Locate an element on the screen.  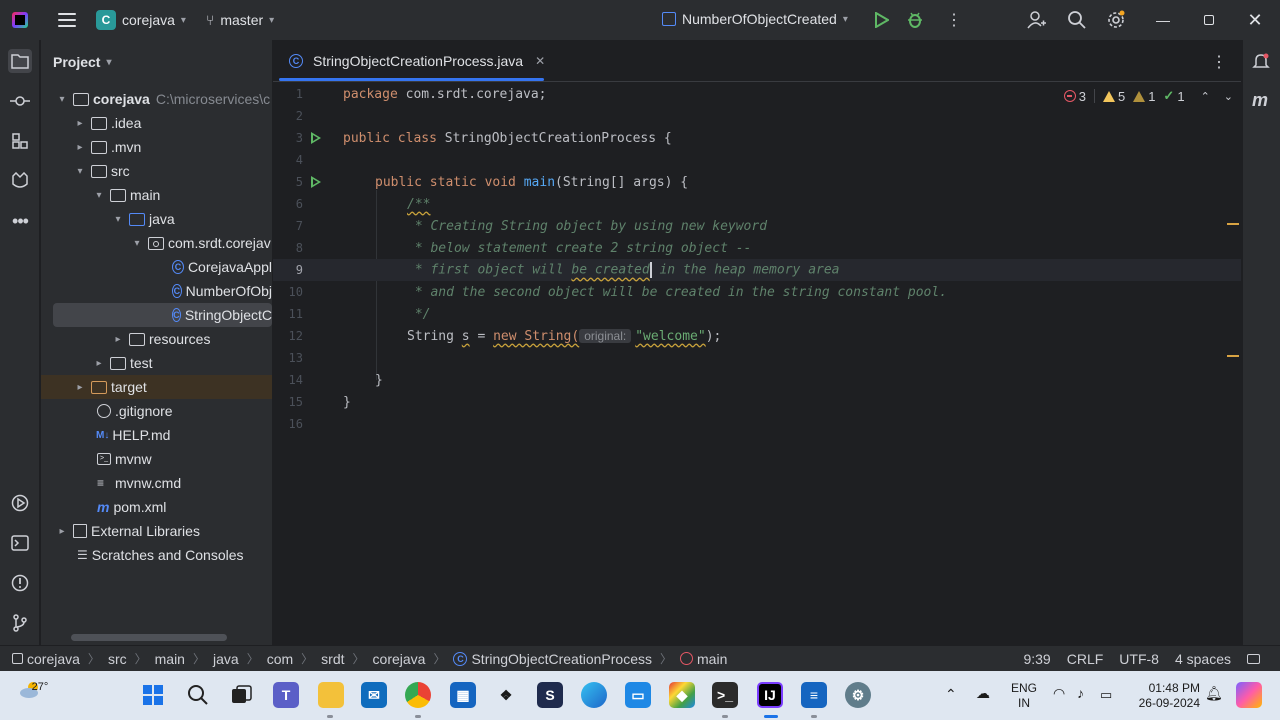
close-button: ✕ is located at coordinates (1255, 20).